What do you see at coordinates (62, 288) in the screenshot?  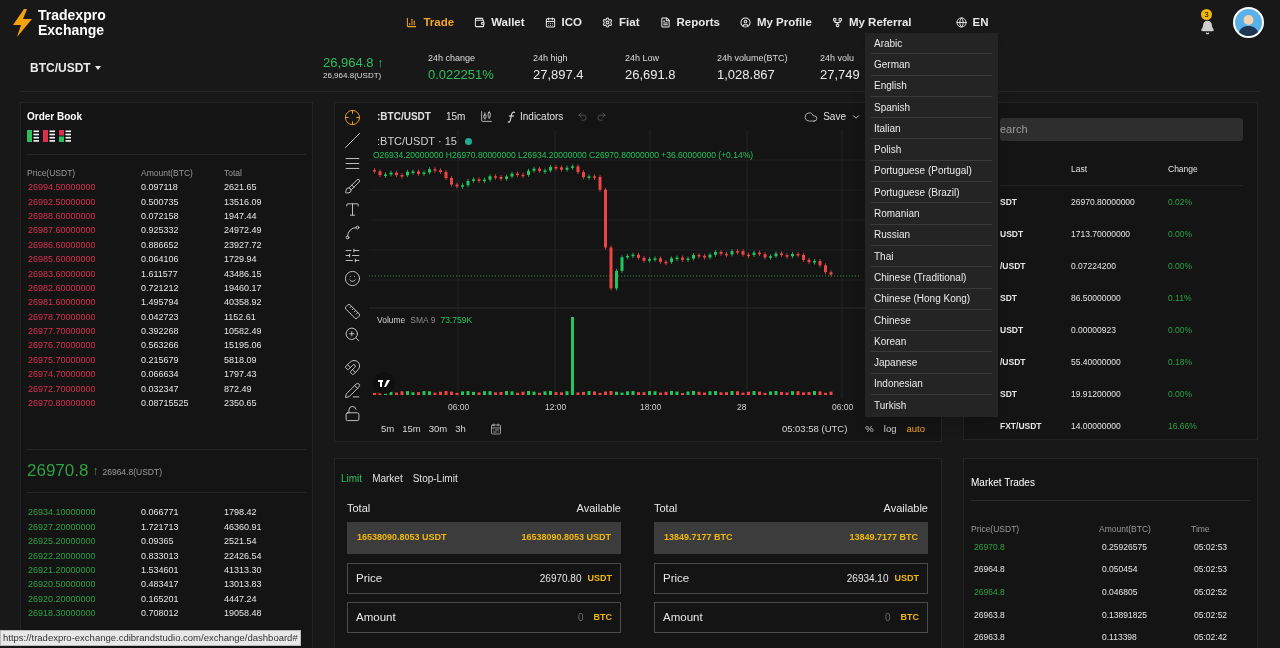 I see `order-price: 26982.60000000` at bounding box center [62, 288].